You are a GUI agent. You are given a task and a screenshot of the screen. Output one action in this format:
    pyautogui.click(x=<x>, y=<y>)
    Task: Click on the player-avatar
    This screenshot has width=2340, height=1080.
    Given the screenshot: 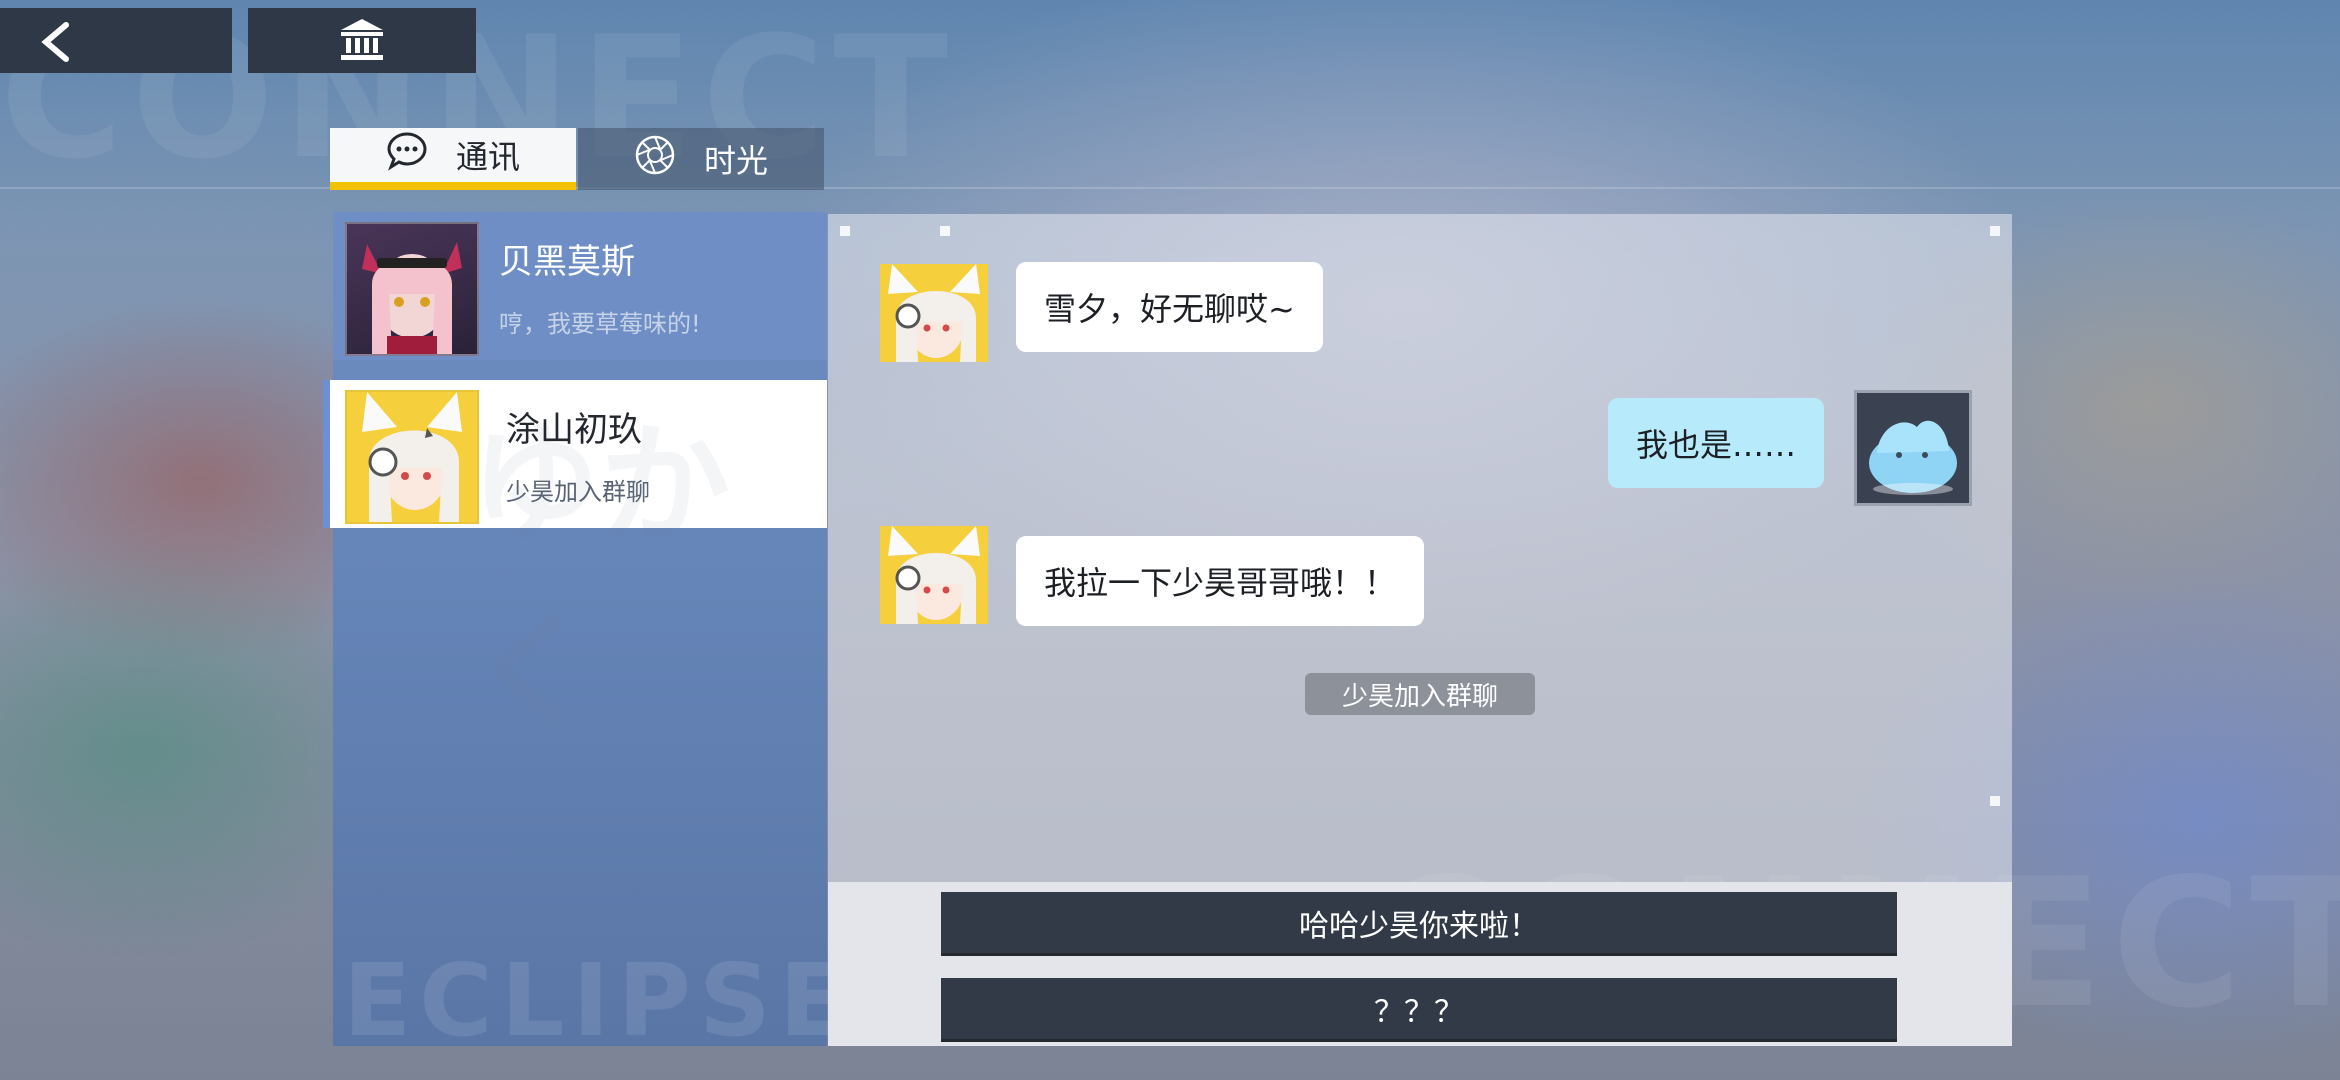 What is the action you would take?
    pyautogui.click(x=1913, y=448)
    